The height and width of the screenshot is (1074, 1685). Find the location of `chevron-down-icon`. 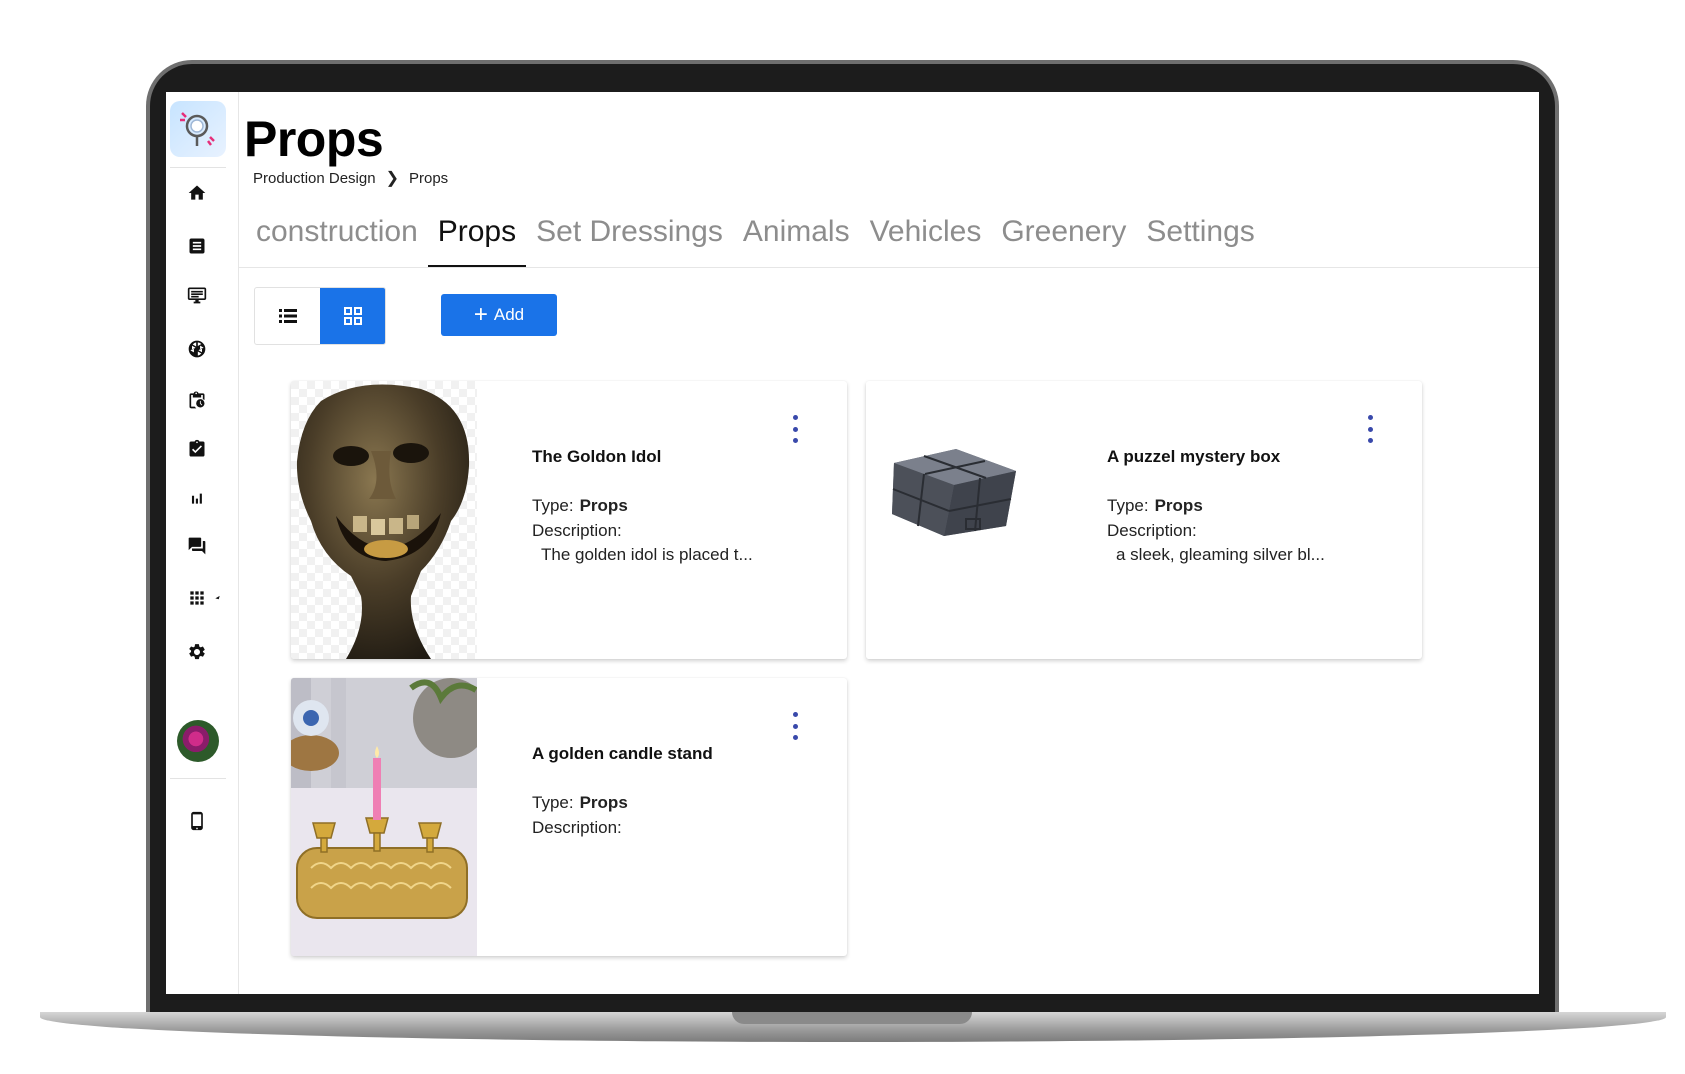

chevron-down-icon is located at coordinates (218, 598).